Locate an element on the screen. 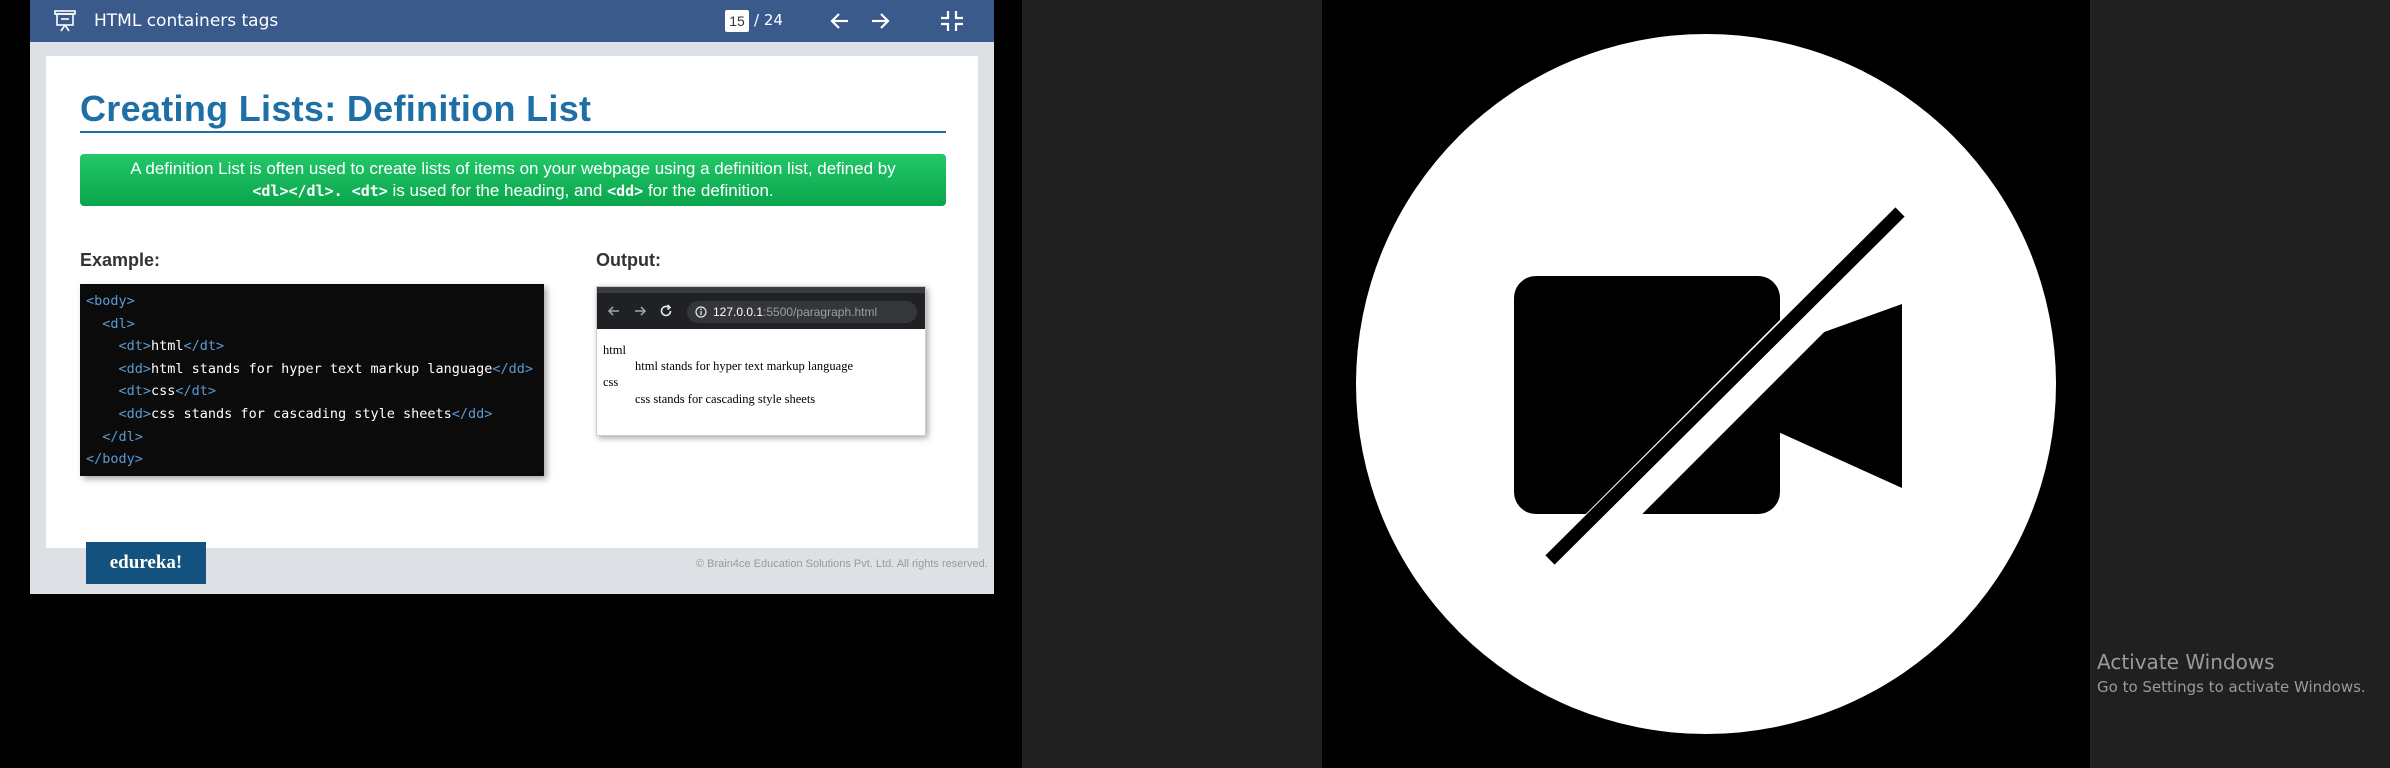 The height and width of the screenshot is (768, 2390). tile-gap is located at coordinates (1008, 384).